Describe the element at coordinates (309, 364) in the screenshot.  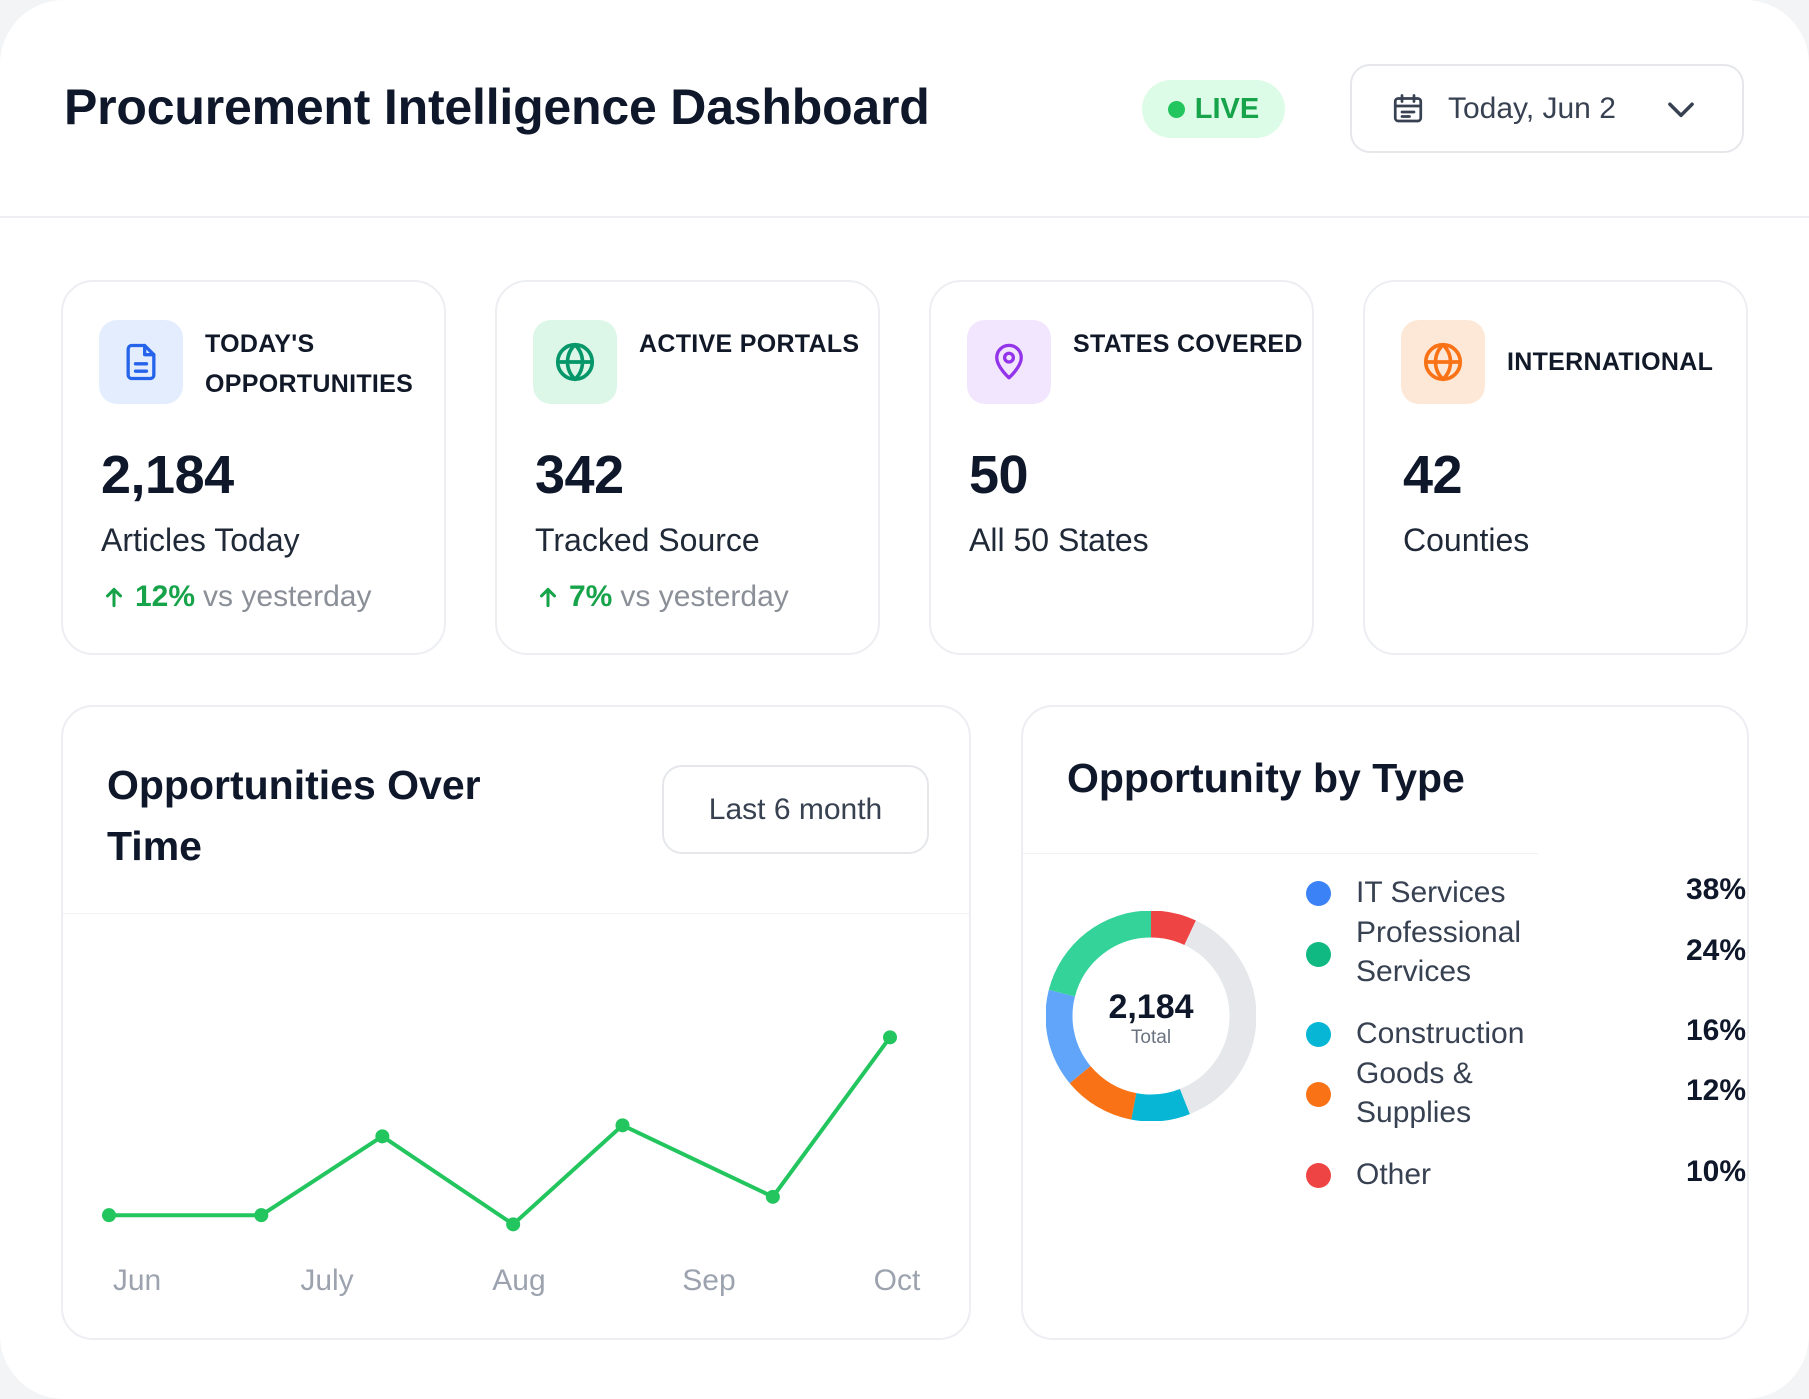
I see `stat-label: TODAY'S OPPORTUNITIES` at that location.